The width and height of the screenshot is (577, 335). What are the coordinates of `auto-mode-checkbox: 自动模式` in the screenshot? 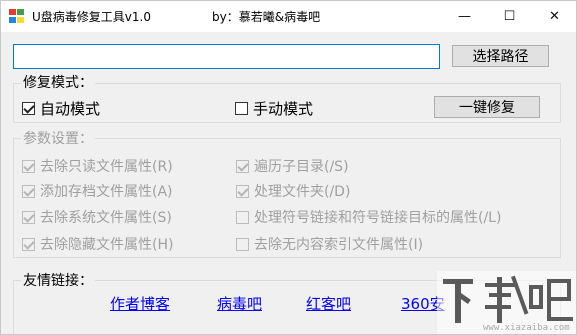 It's located at (61, 108).